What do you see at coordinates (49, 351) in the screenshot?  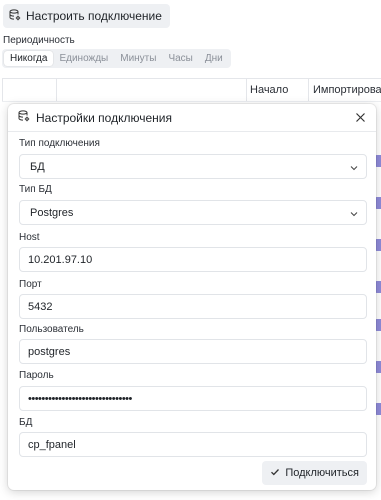 I see `user-value: postgres` at bounding box center [49, 351].